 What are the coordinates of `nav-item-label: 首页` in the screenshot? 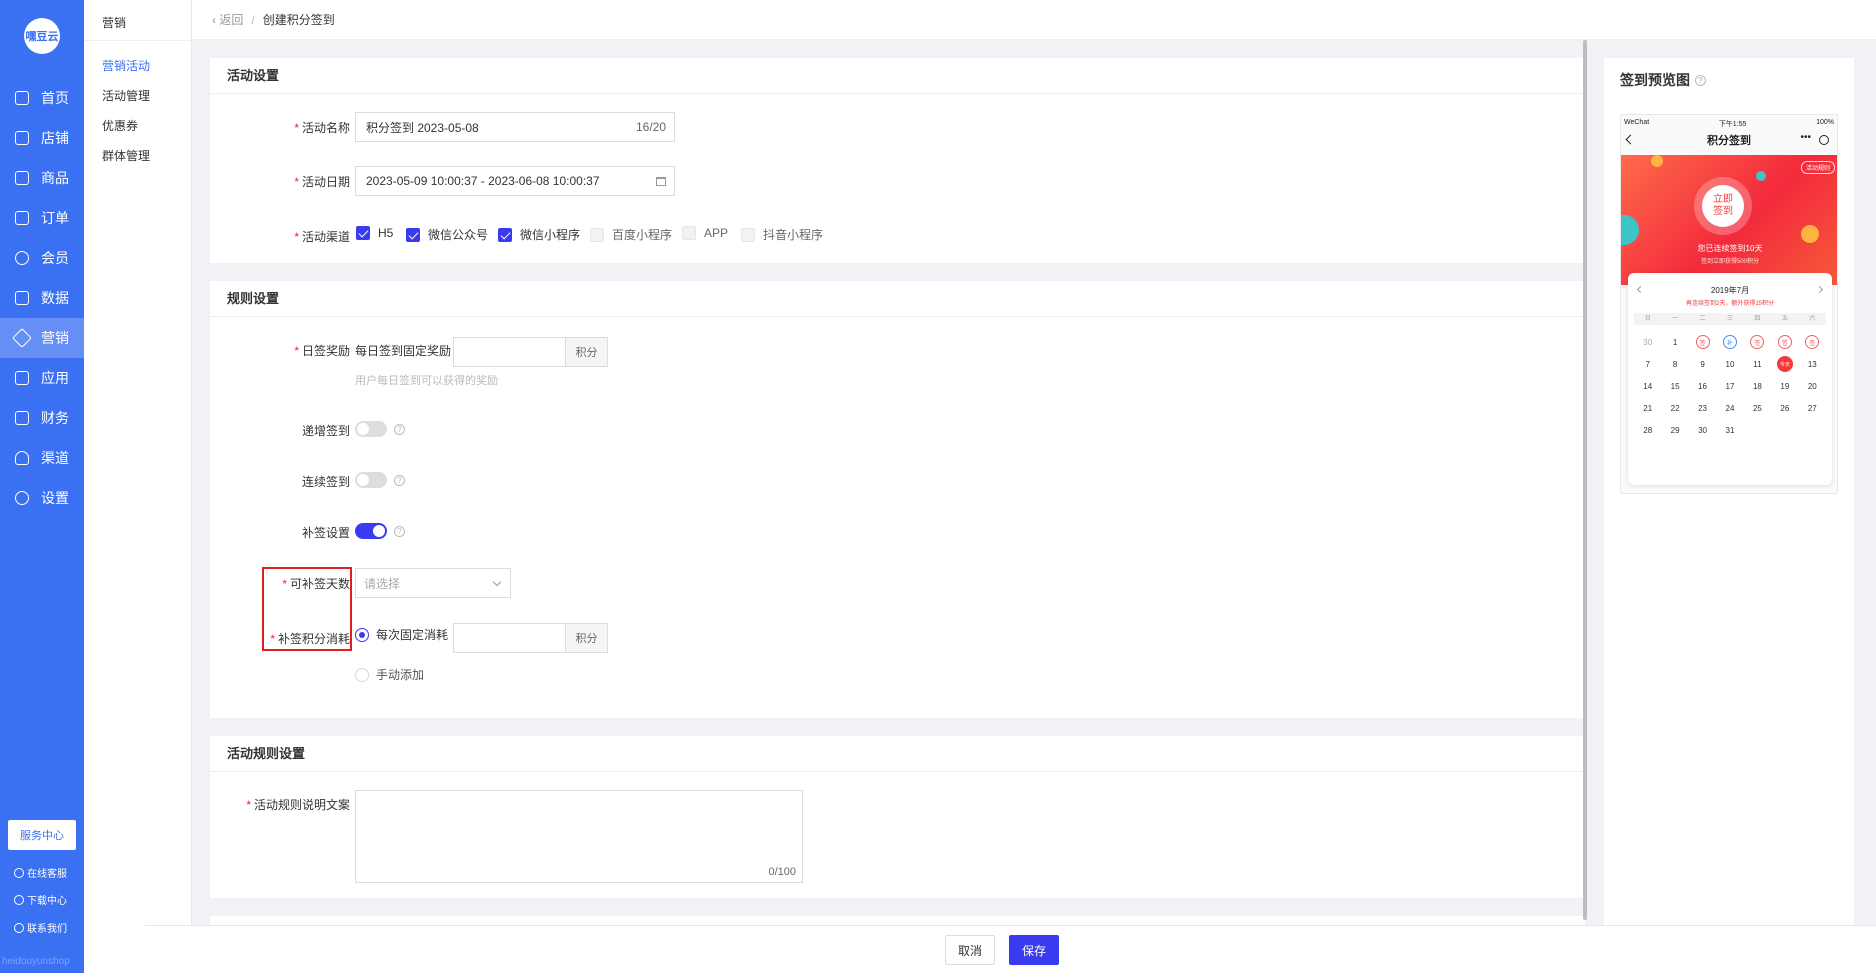 It's located at (55, 98).